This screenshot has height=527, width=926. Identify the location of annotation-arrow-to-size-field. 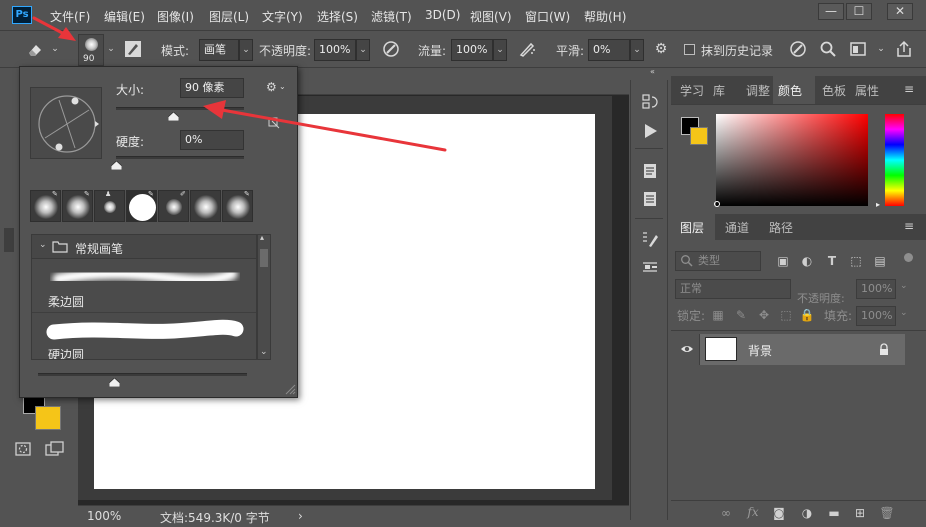
(333, 130).